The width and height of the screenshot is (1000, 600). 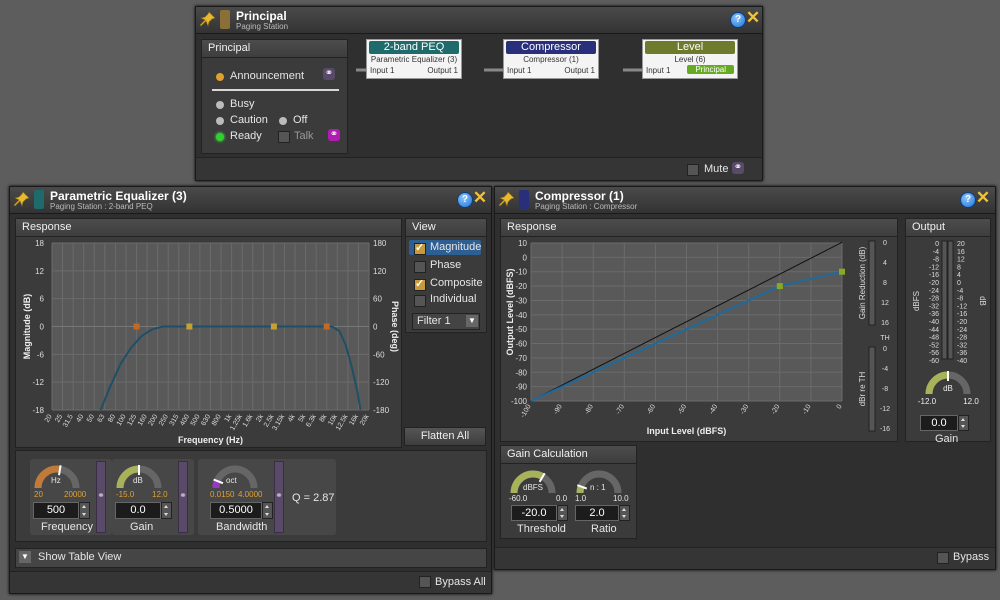 I want to click on x-tick-label: 250, so click(x=164, y=420).